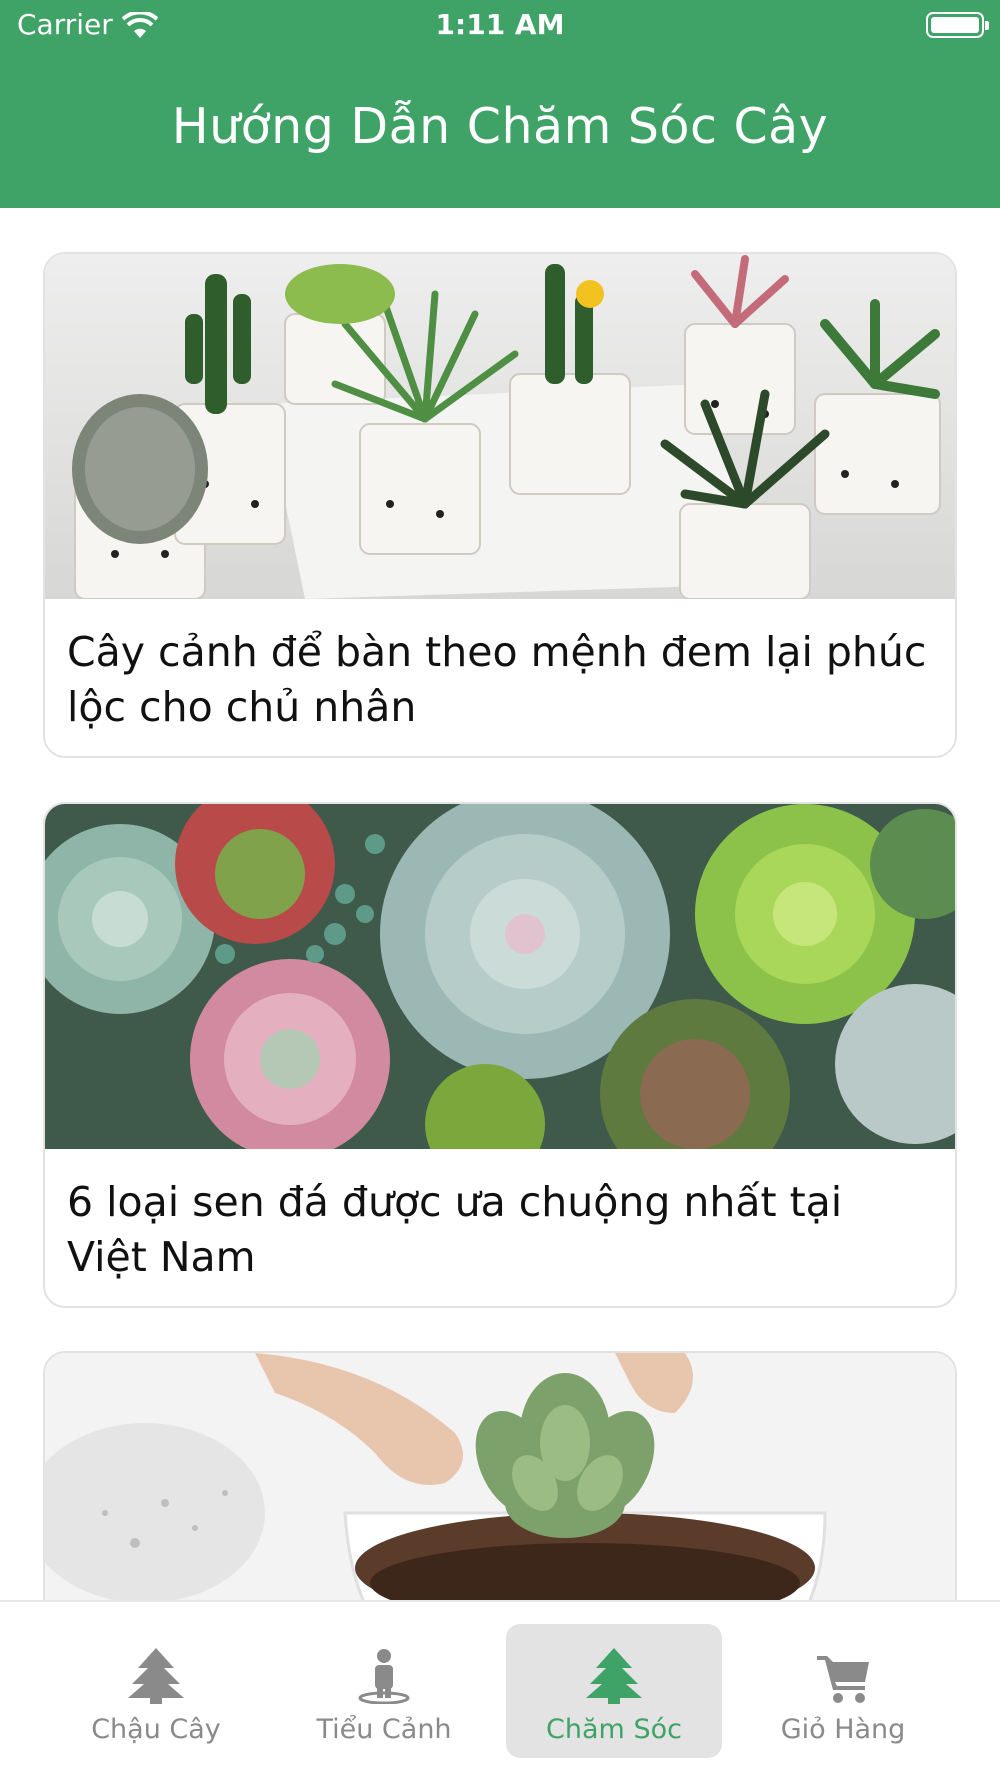 This screenshot has width=1000, height=1778. Describe the element at coordinates (843, 1679) in the screenshot. I see `cart-icon` at that location.